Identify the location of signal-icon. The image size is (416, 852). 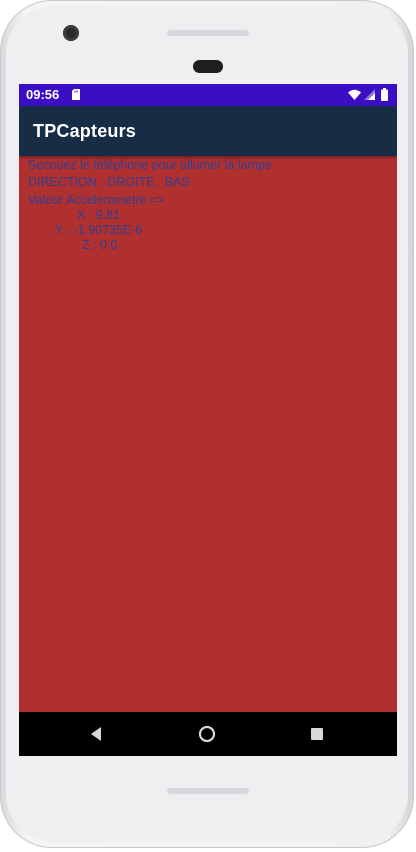
(369, 94).